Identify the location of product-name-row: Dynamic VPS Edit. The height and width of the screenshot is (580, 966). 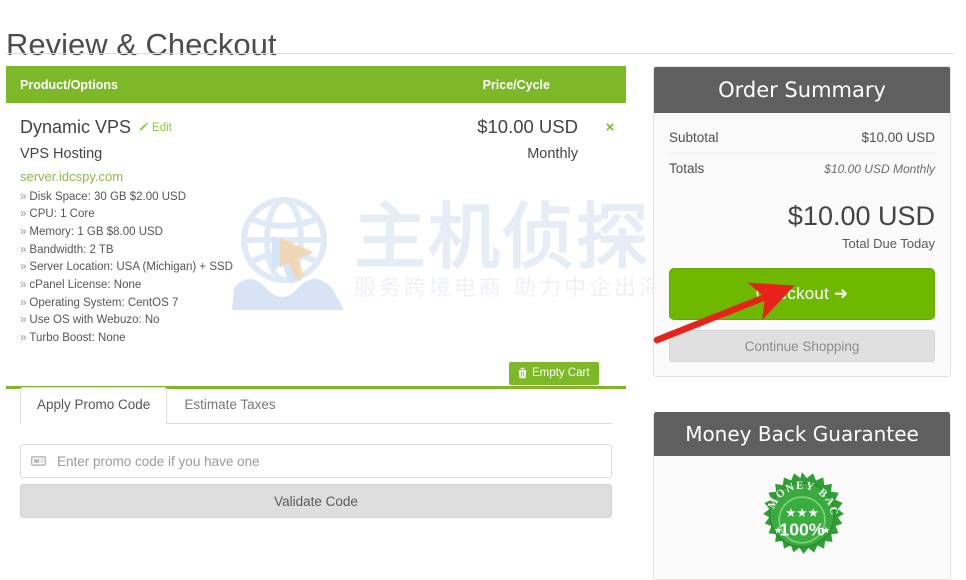
(213, 127).